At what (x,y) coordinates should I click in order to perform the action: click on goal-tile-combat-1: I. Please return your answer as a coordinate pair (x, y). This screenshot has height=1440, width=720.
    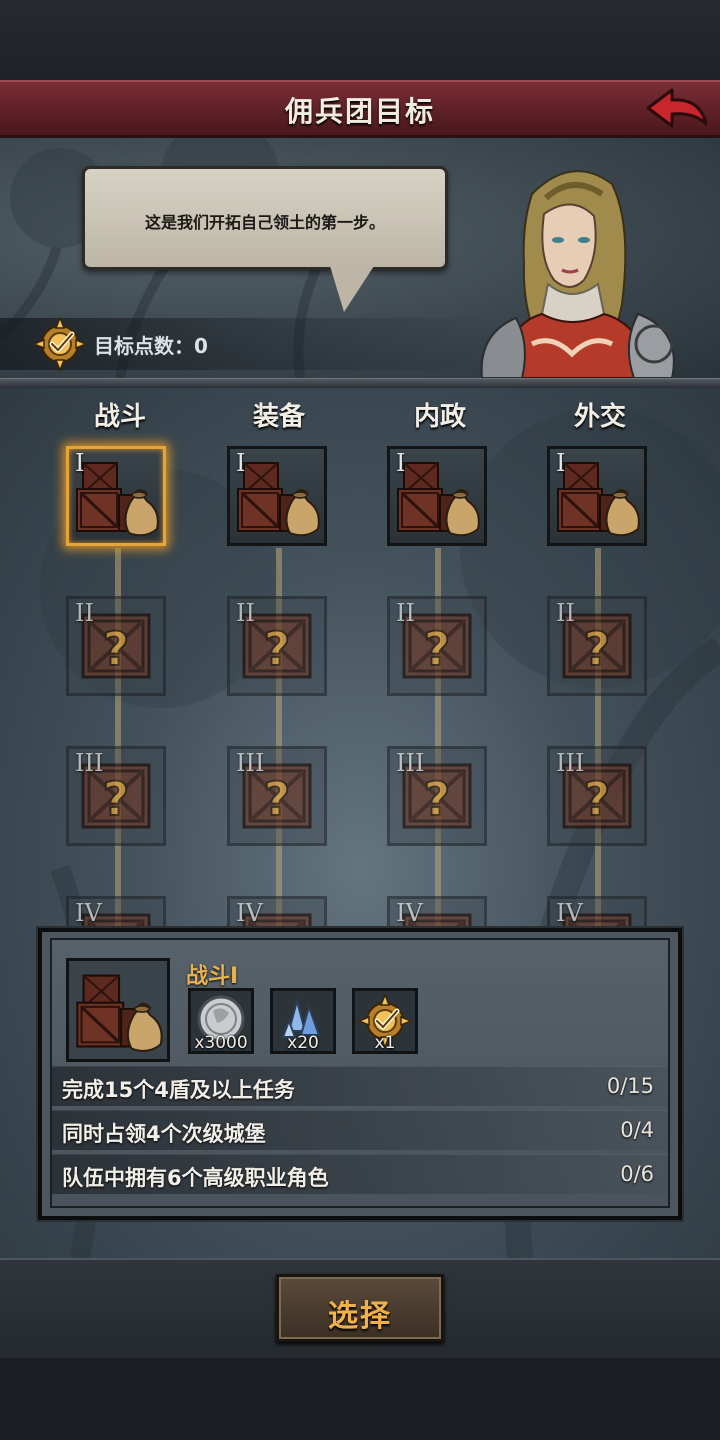
    Looking at the image, I should click on (116, 496).